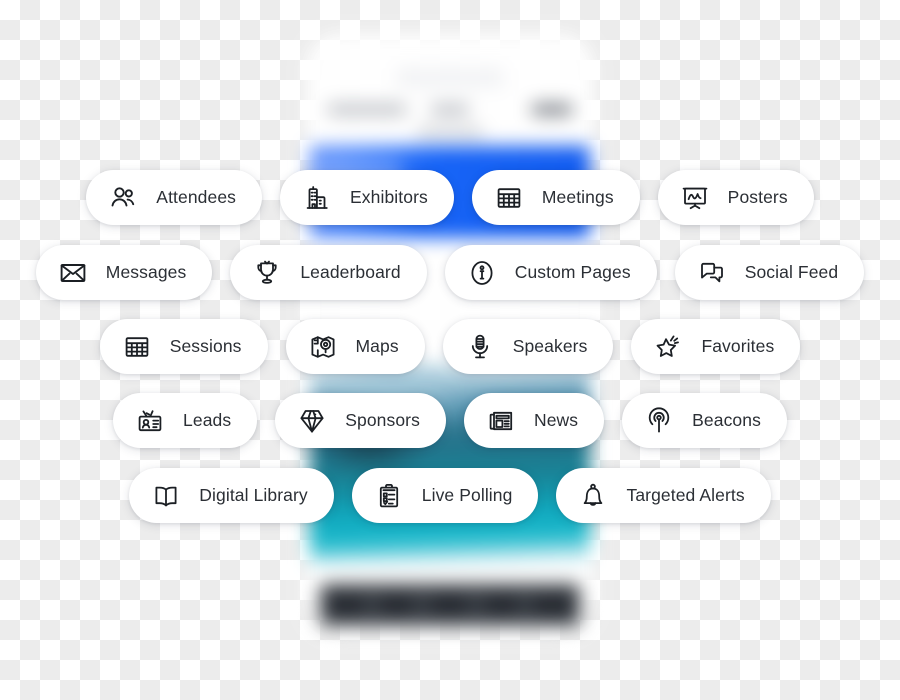 Image resolution: width=900 pixels, height=700 pixels. Describe the element at coordinates (726, 419) in the screenshot. I see `menu-item-label: Beacons` at that location.